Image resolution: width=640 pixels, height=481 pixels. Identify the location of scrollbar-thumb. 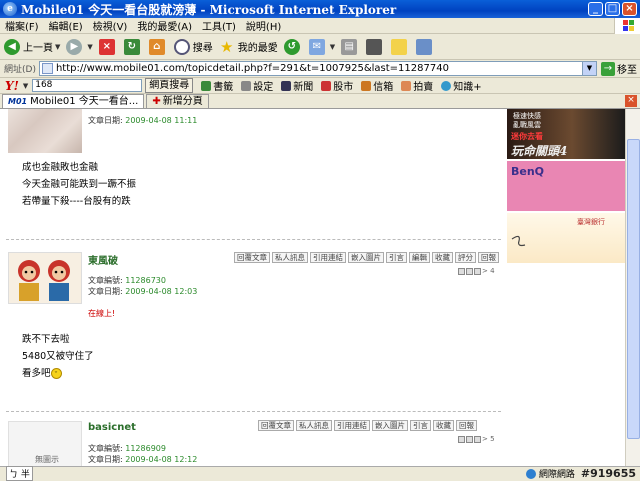
(633, 289).